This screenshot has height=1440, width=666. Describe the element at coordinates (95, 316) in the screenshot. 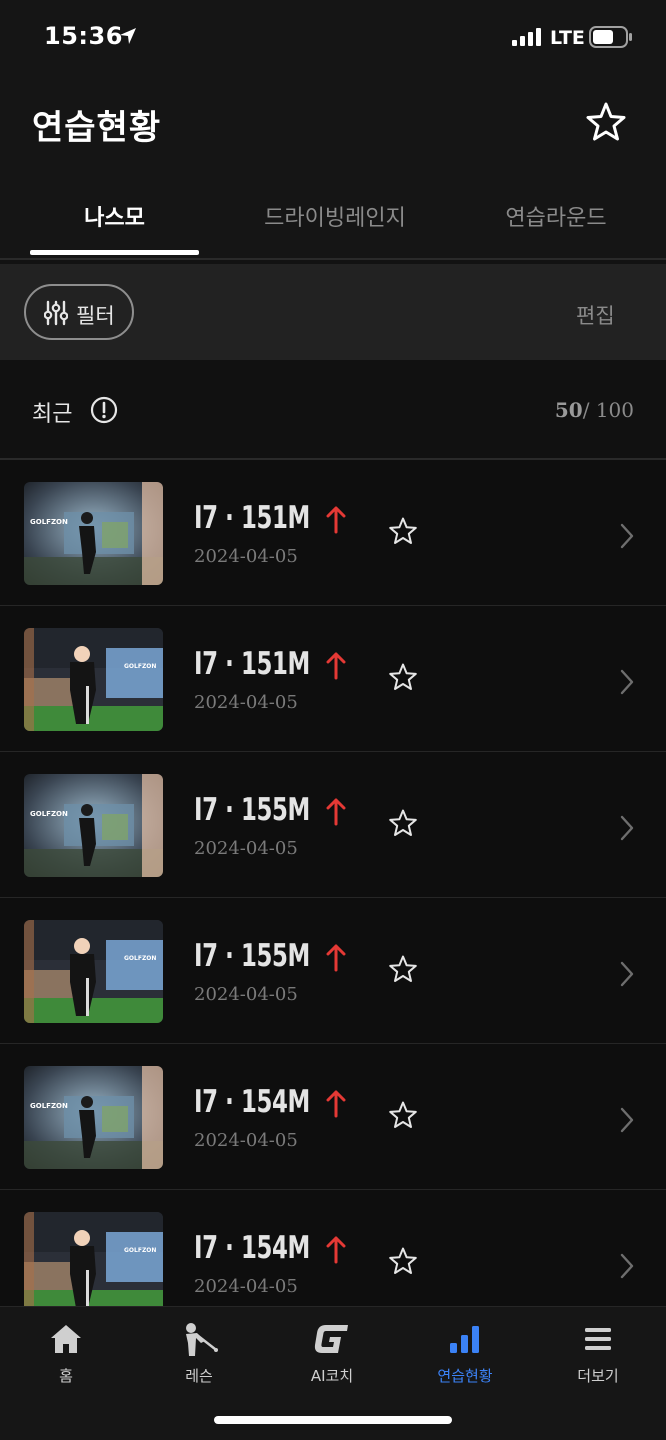

I see `filter-label: 필터` at that location.